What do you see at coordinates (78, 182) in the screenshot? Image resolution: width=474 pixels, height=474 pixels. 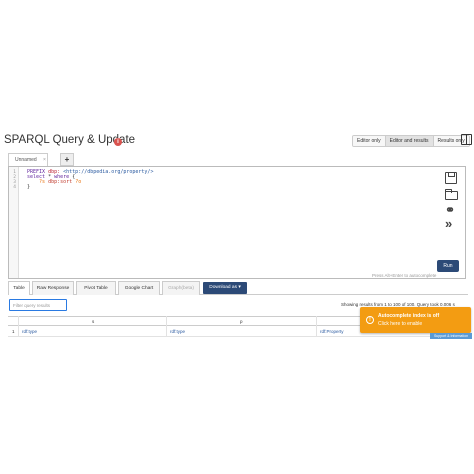 I see `code-variable: ?o` at bounding box center [78, 182].